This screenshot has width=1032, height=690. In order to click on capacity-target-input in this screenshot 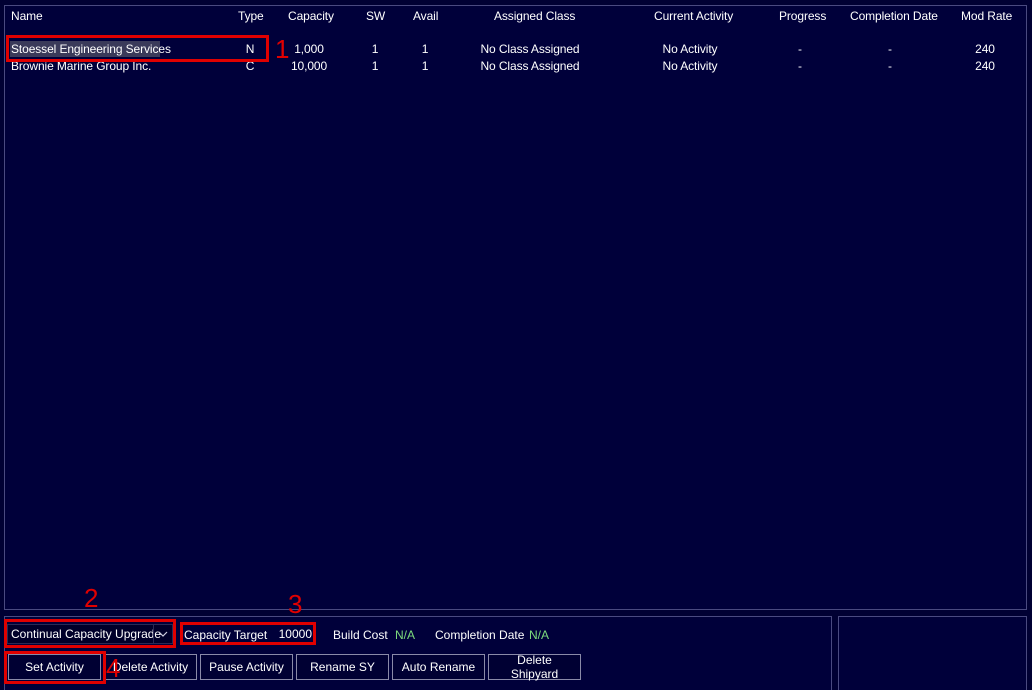, I will do `click(287, 634)`.